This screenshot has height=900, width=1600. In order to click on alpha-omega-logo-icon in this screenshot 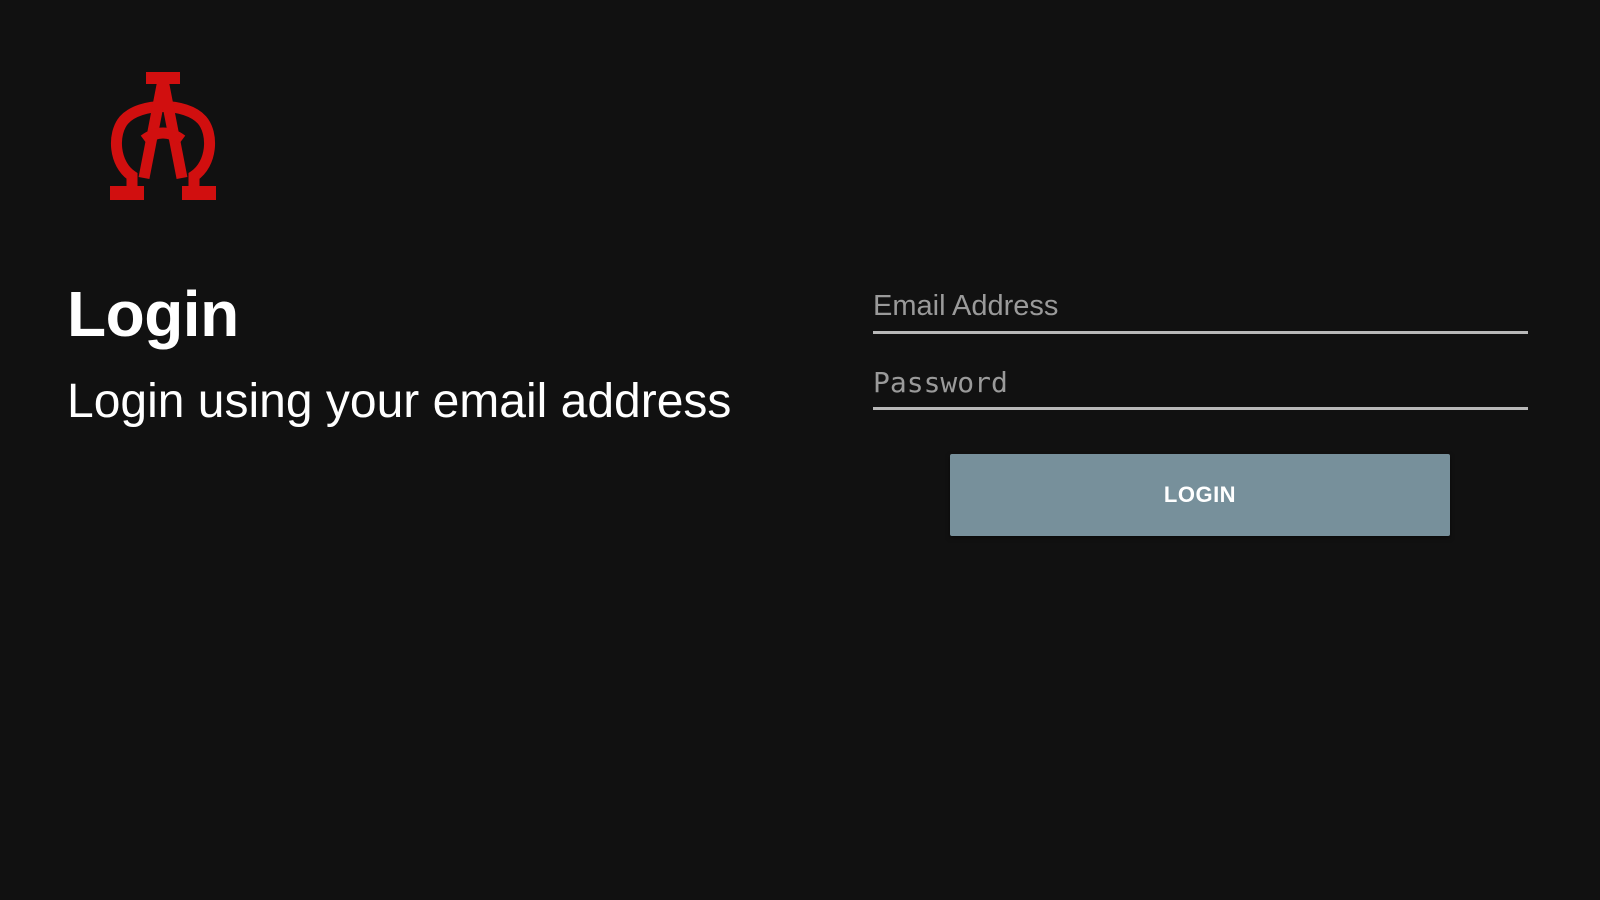, I will do `click(163, 136)`.